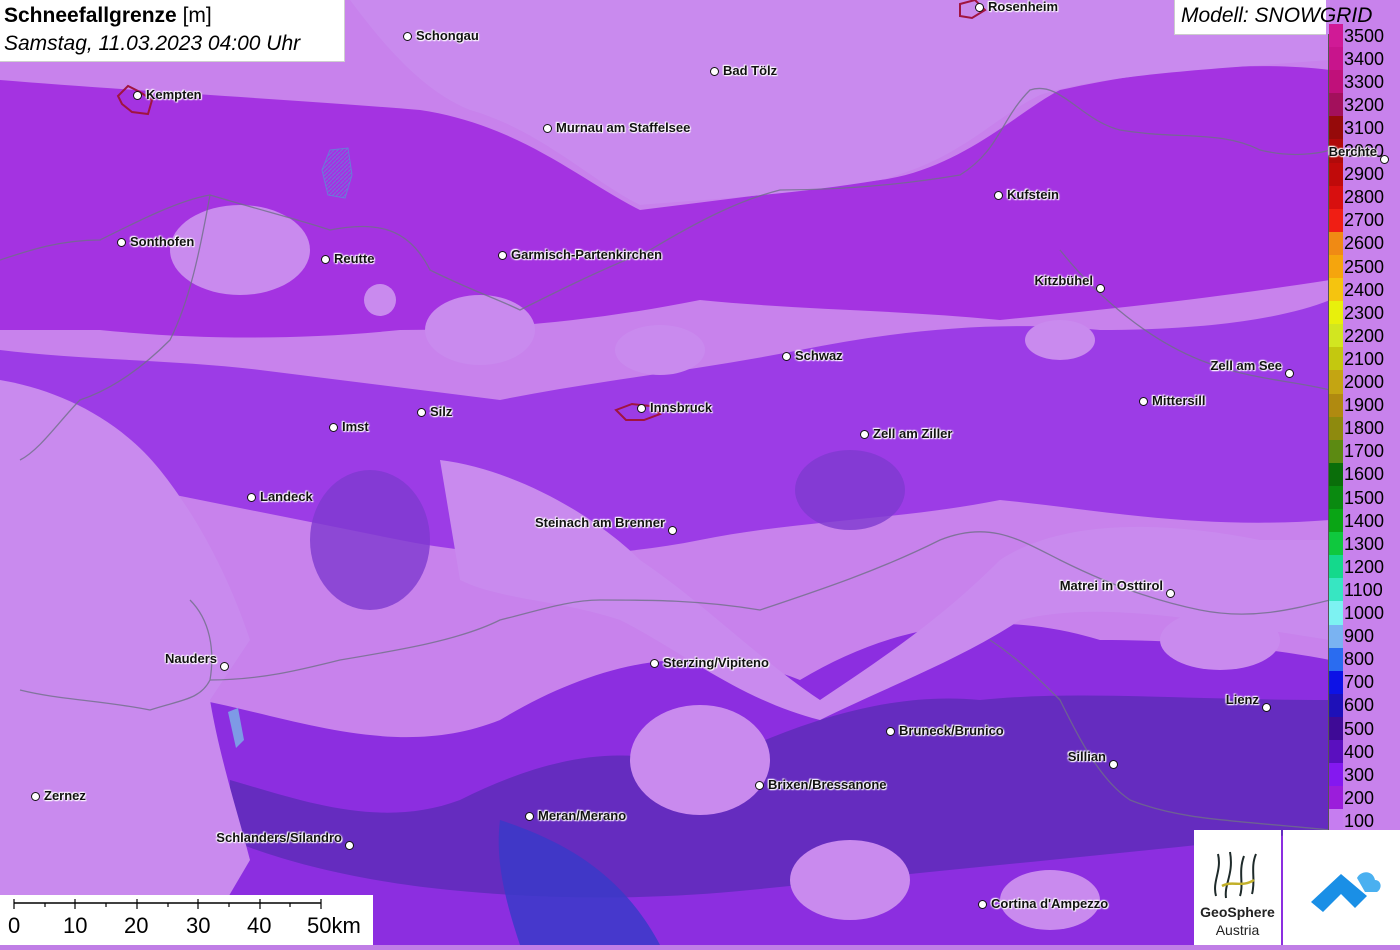 This screenshot has height=950, width=1400. Describe the element at coordinates (447, 35) in the screenshot. I see `city-label: Schongau` at that location.